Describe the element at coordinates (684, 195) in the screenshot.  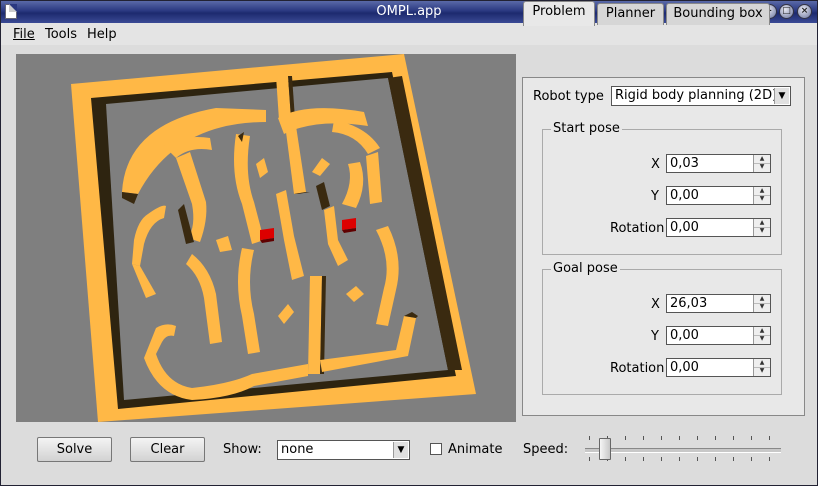
I see `start-y-value: 0,00` at that location.